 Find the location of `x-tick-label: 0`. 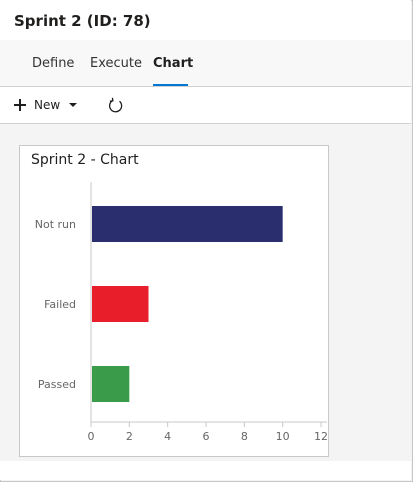

x-tick-label: 0 is located at coordinates (91, 436).